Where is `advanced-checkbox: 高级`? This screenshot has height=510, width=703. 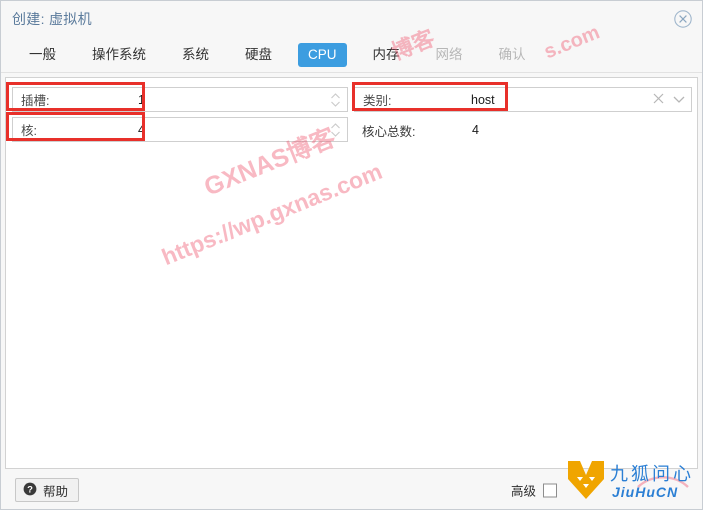
advanced-checkbox: 高级 is located at coordinates (534, 490).